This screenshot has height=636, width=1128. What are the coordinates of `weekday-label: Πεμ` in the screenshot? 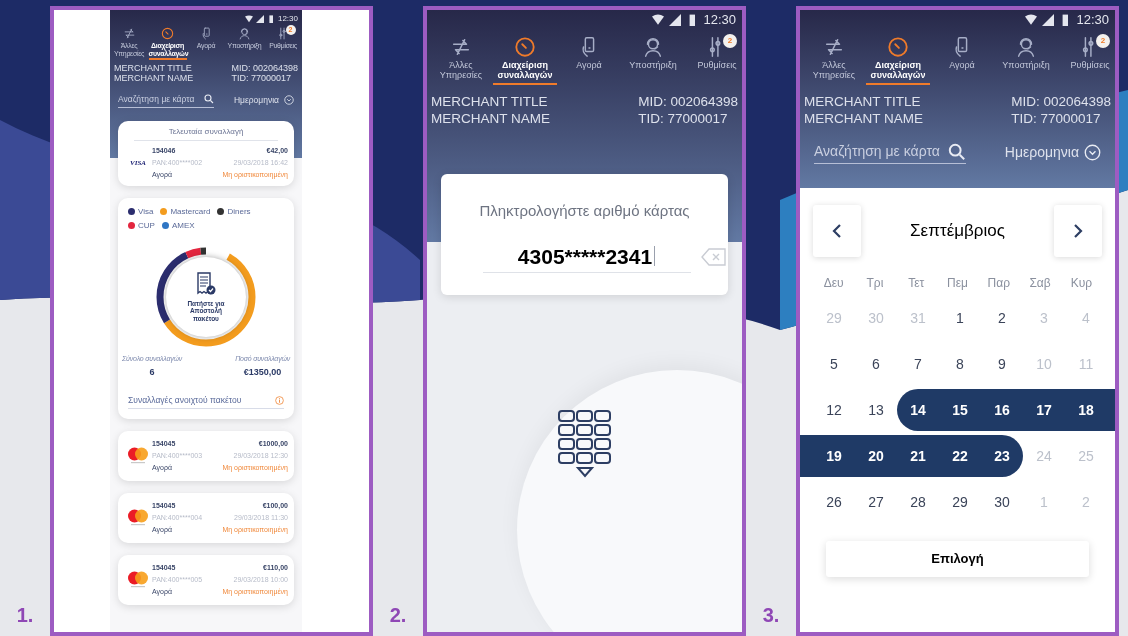 It's located at (957, 283).